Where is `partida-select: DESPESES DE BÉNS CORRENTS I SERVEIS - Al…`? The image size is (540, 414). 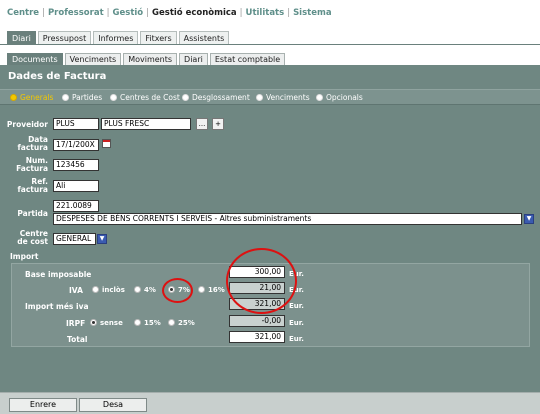
partida-select: DESPESES DE BÉNS CORRENTS I SERVEIS - Al… is located at coordinates (287, 219).